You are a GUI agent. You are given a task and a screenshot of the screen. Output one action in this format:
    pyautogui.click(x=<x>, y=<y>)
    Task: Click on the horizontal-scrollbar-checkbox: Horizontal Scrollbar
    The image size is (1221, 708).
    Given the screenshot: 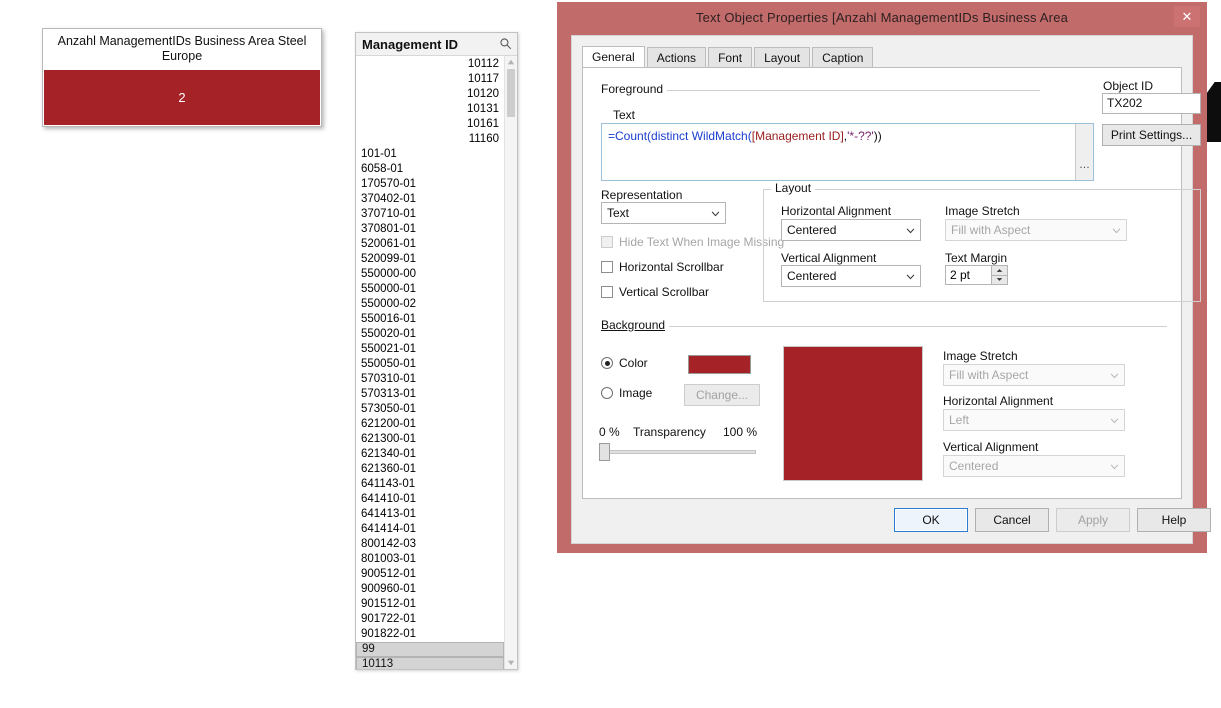 What is the action you would take?
    pyautogui.click(x=662, y=267)
    